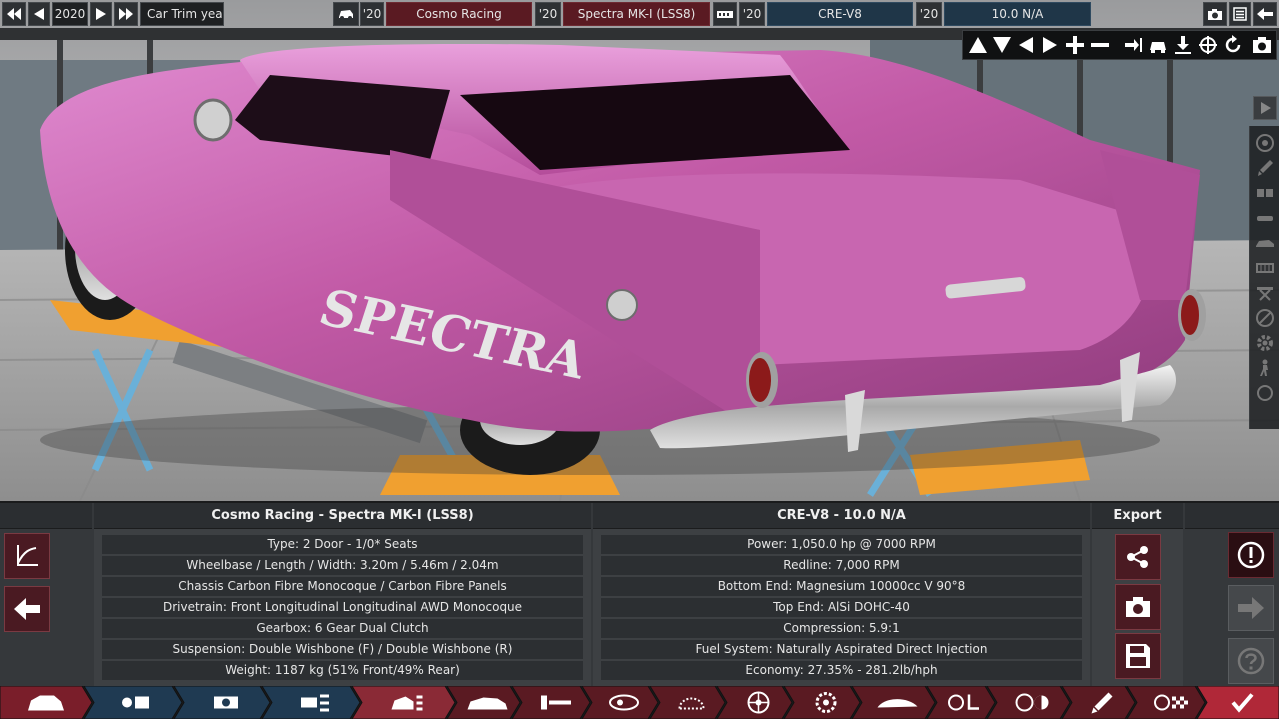 This screenshot has height=719, width=1279. I want to click on settings-view-button, so click(1265, 343).